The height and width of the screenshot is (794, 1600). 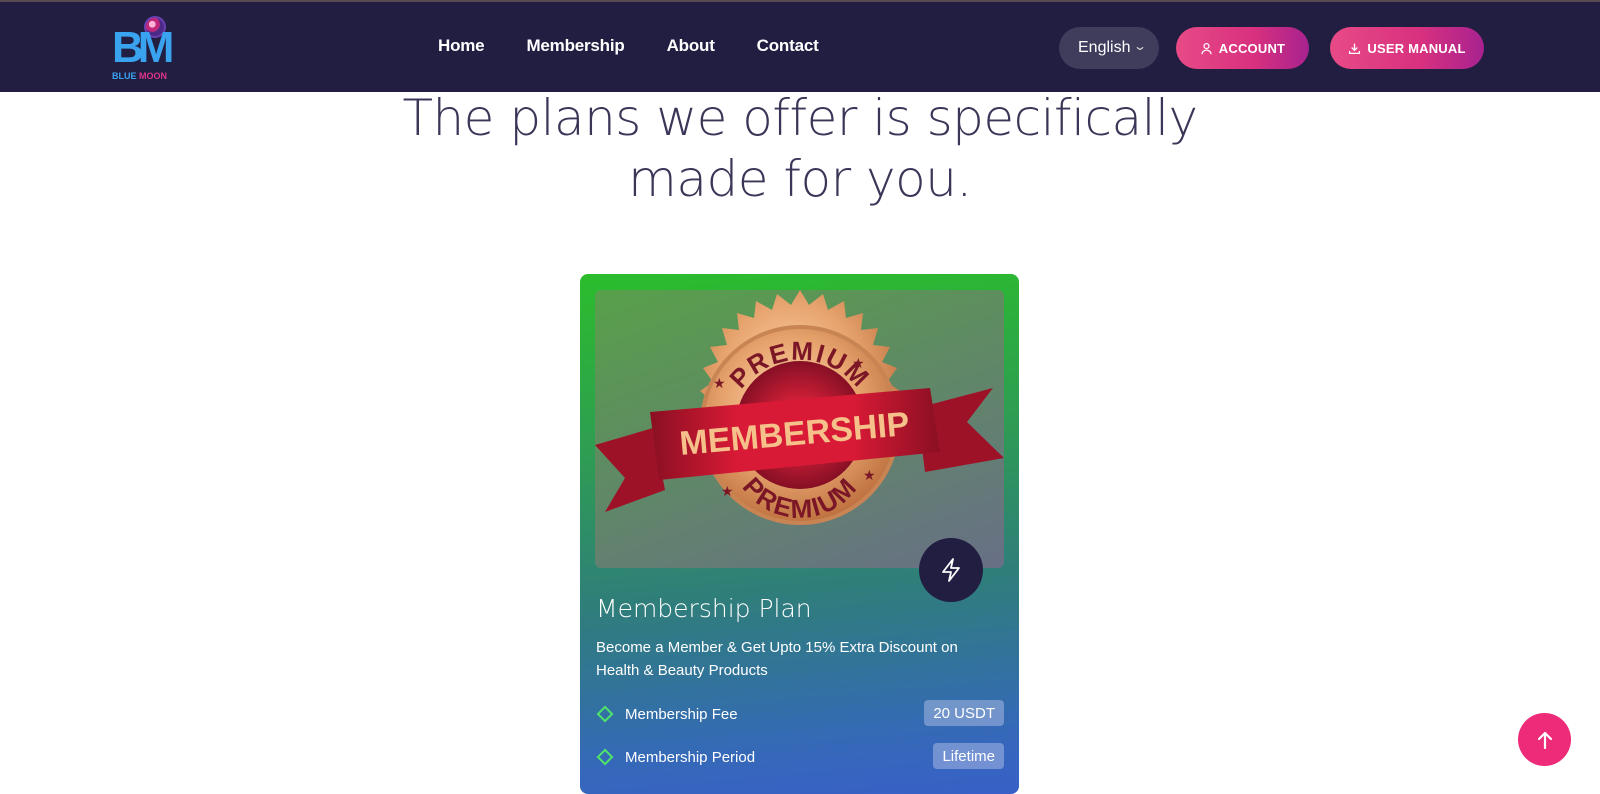 What do you see at coordinates (800, 118) in the screenshot?
I see `page-title-line-1: The plans we offer is specifically` at bounding box center [800, 118].